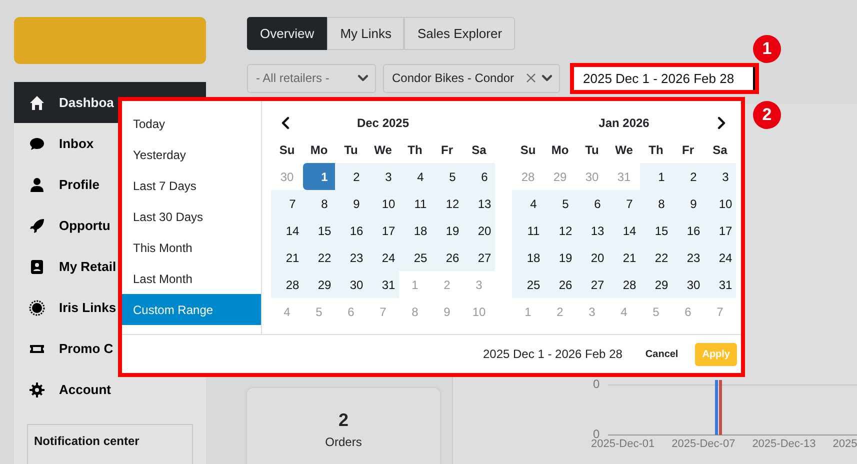 This screenshot has height=464, width=857. What do you see at coordinates (311, 78) in the screenshot?
I see `retailer-select: - All retailers -` at bounding box center [311, 78].